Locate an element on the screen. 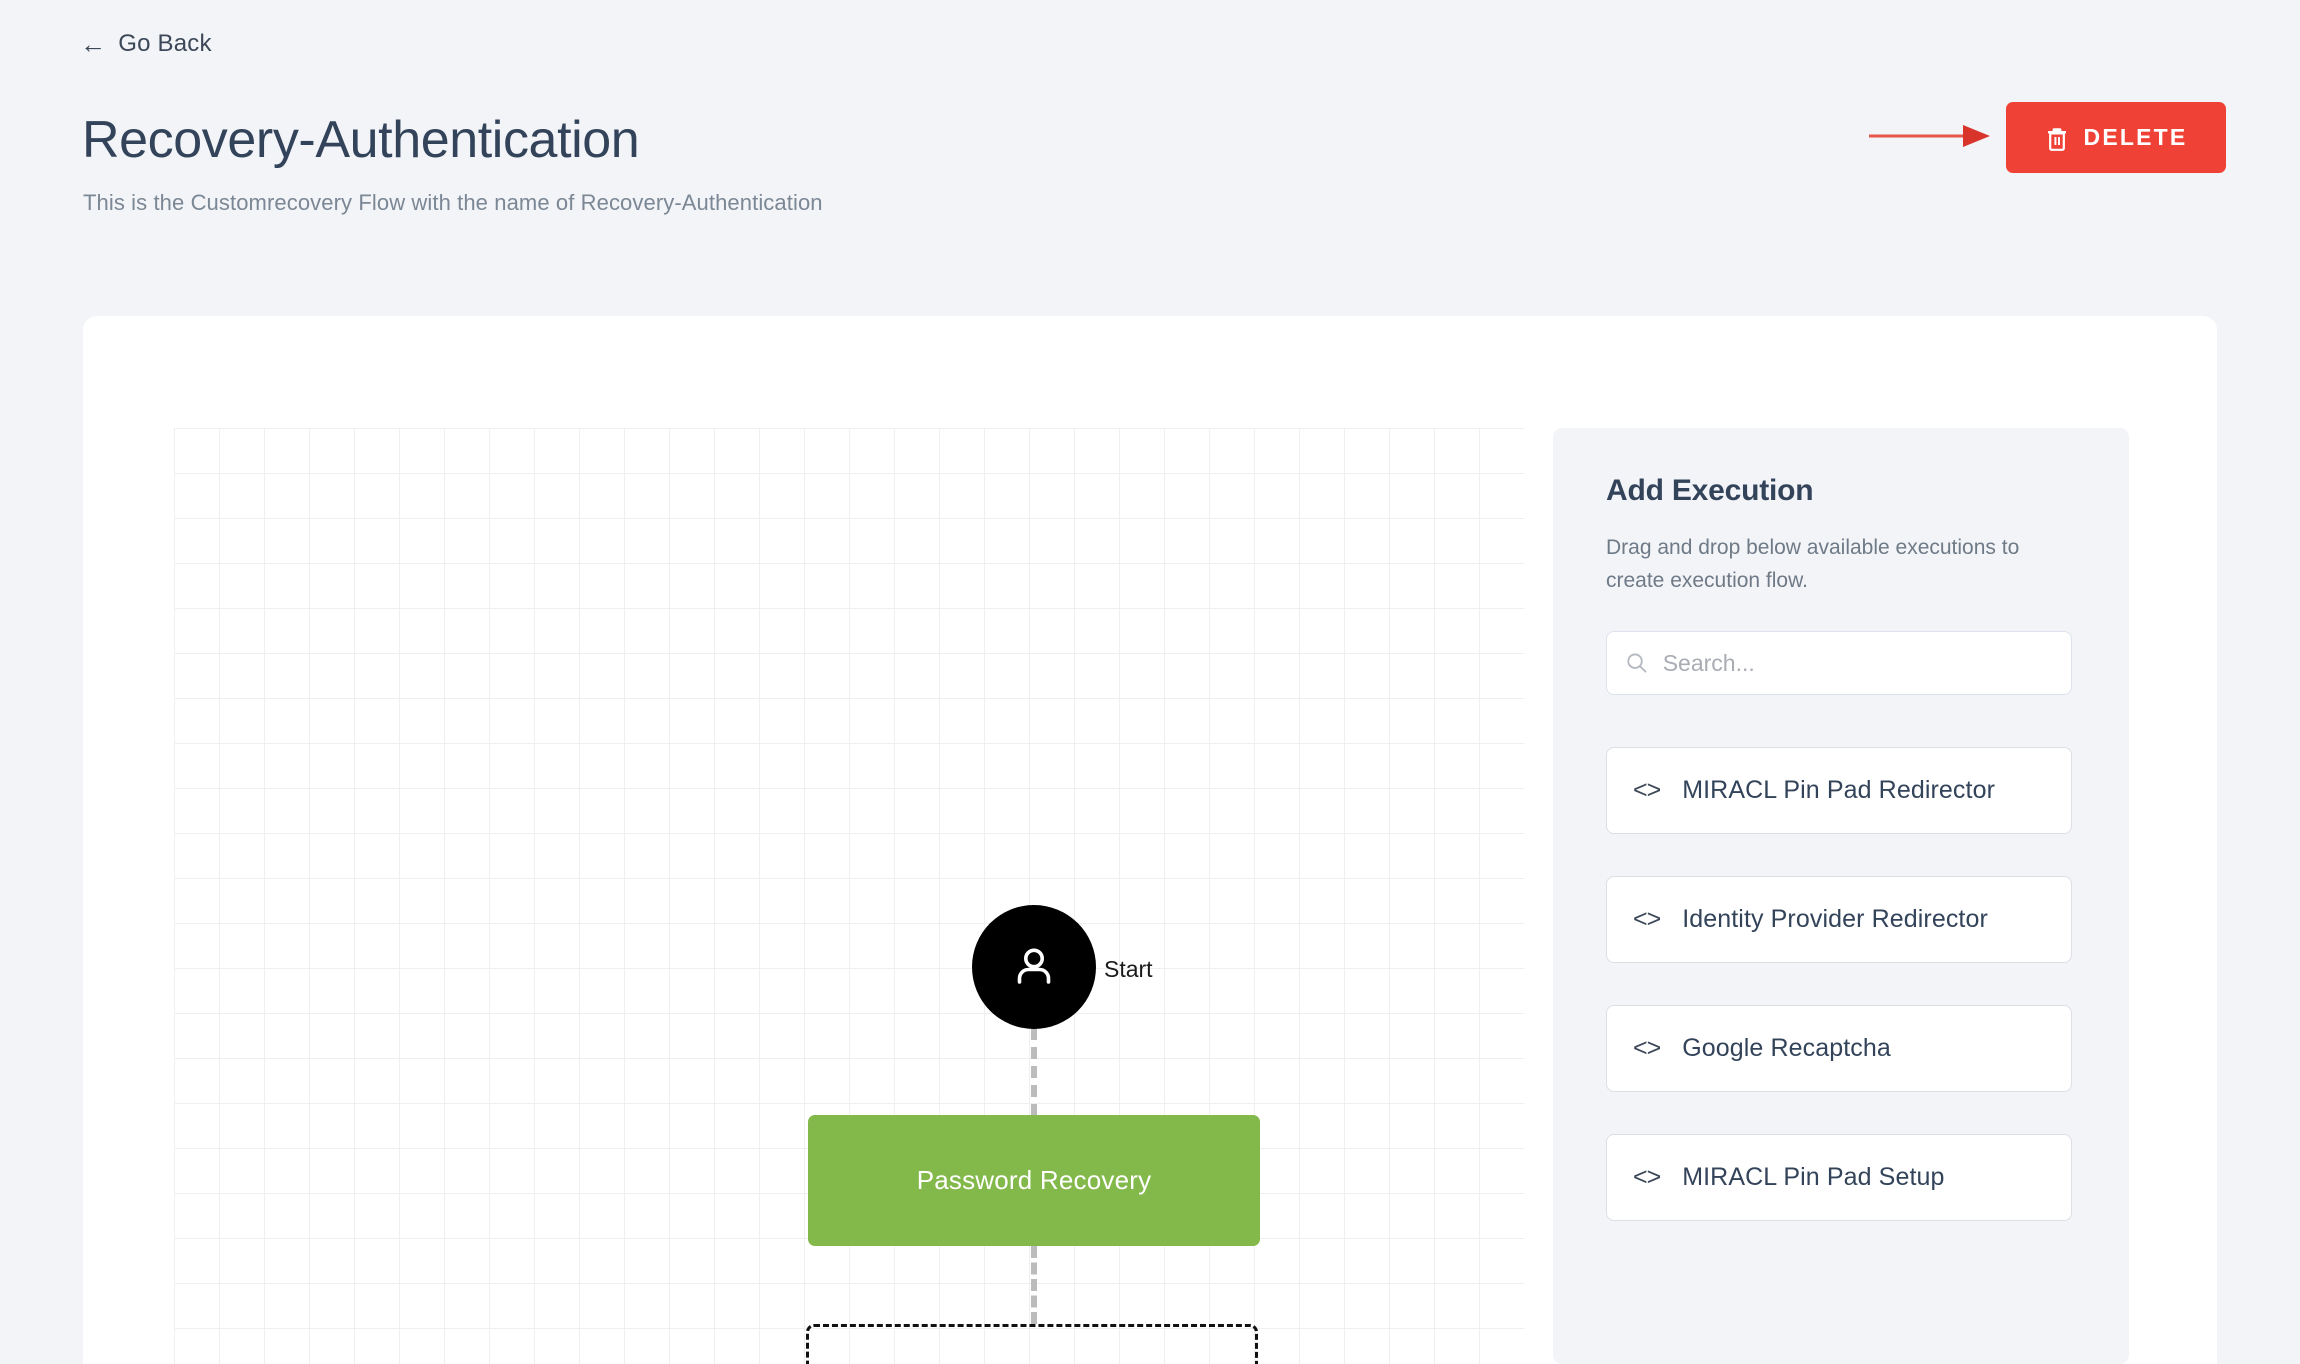  delete-button: DELETE is located at coordinates (2116, 137).